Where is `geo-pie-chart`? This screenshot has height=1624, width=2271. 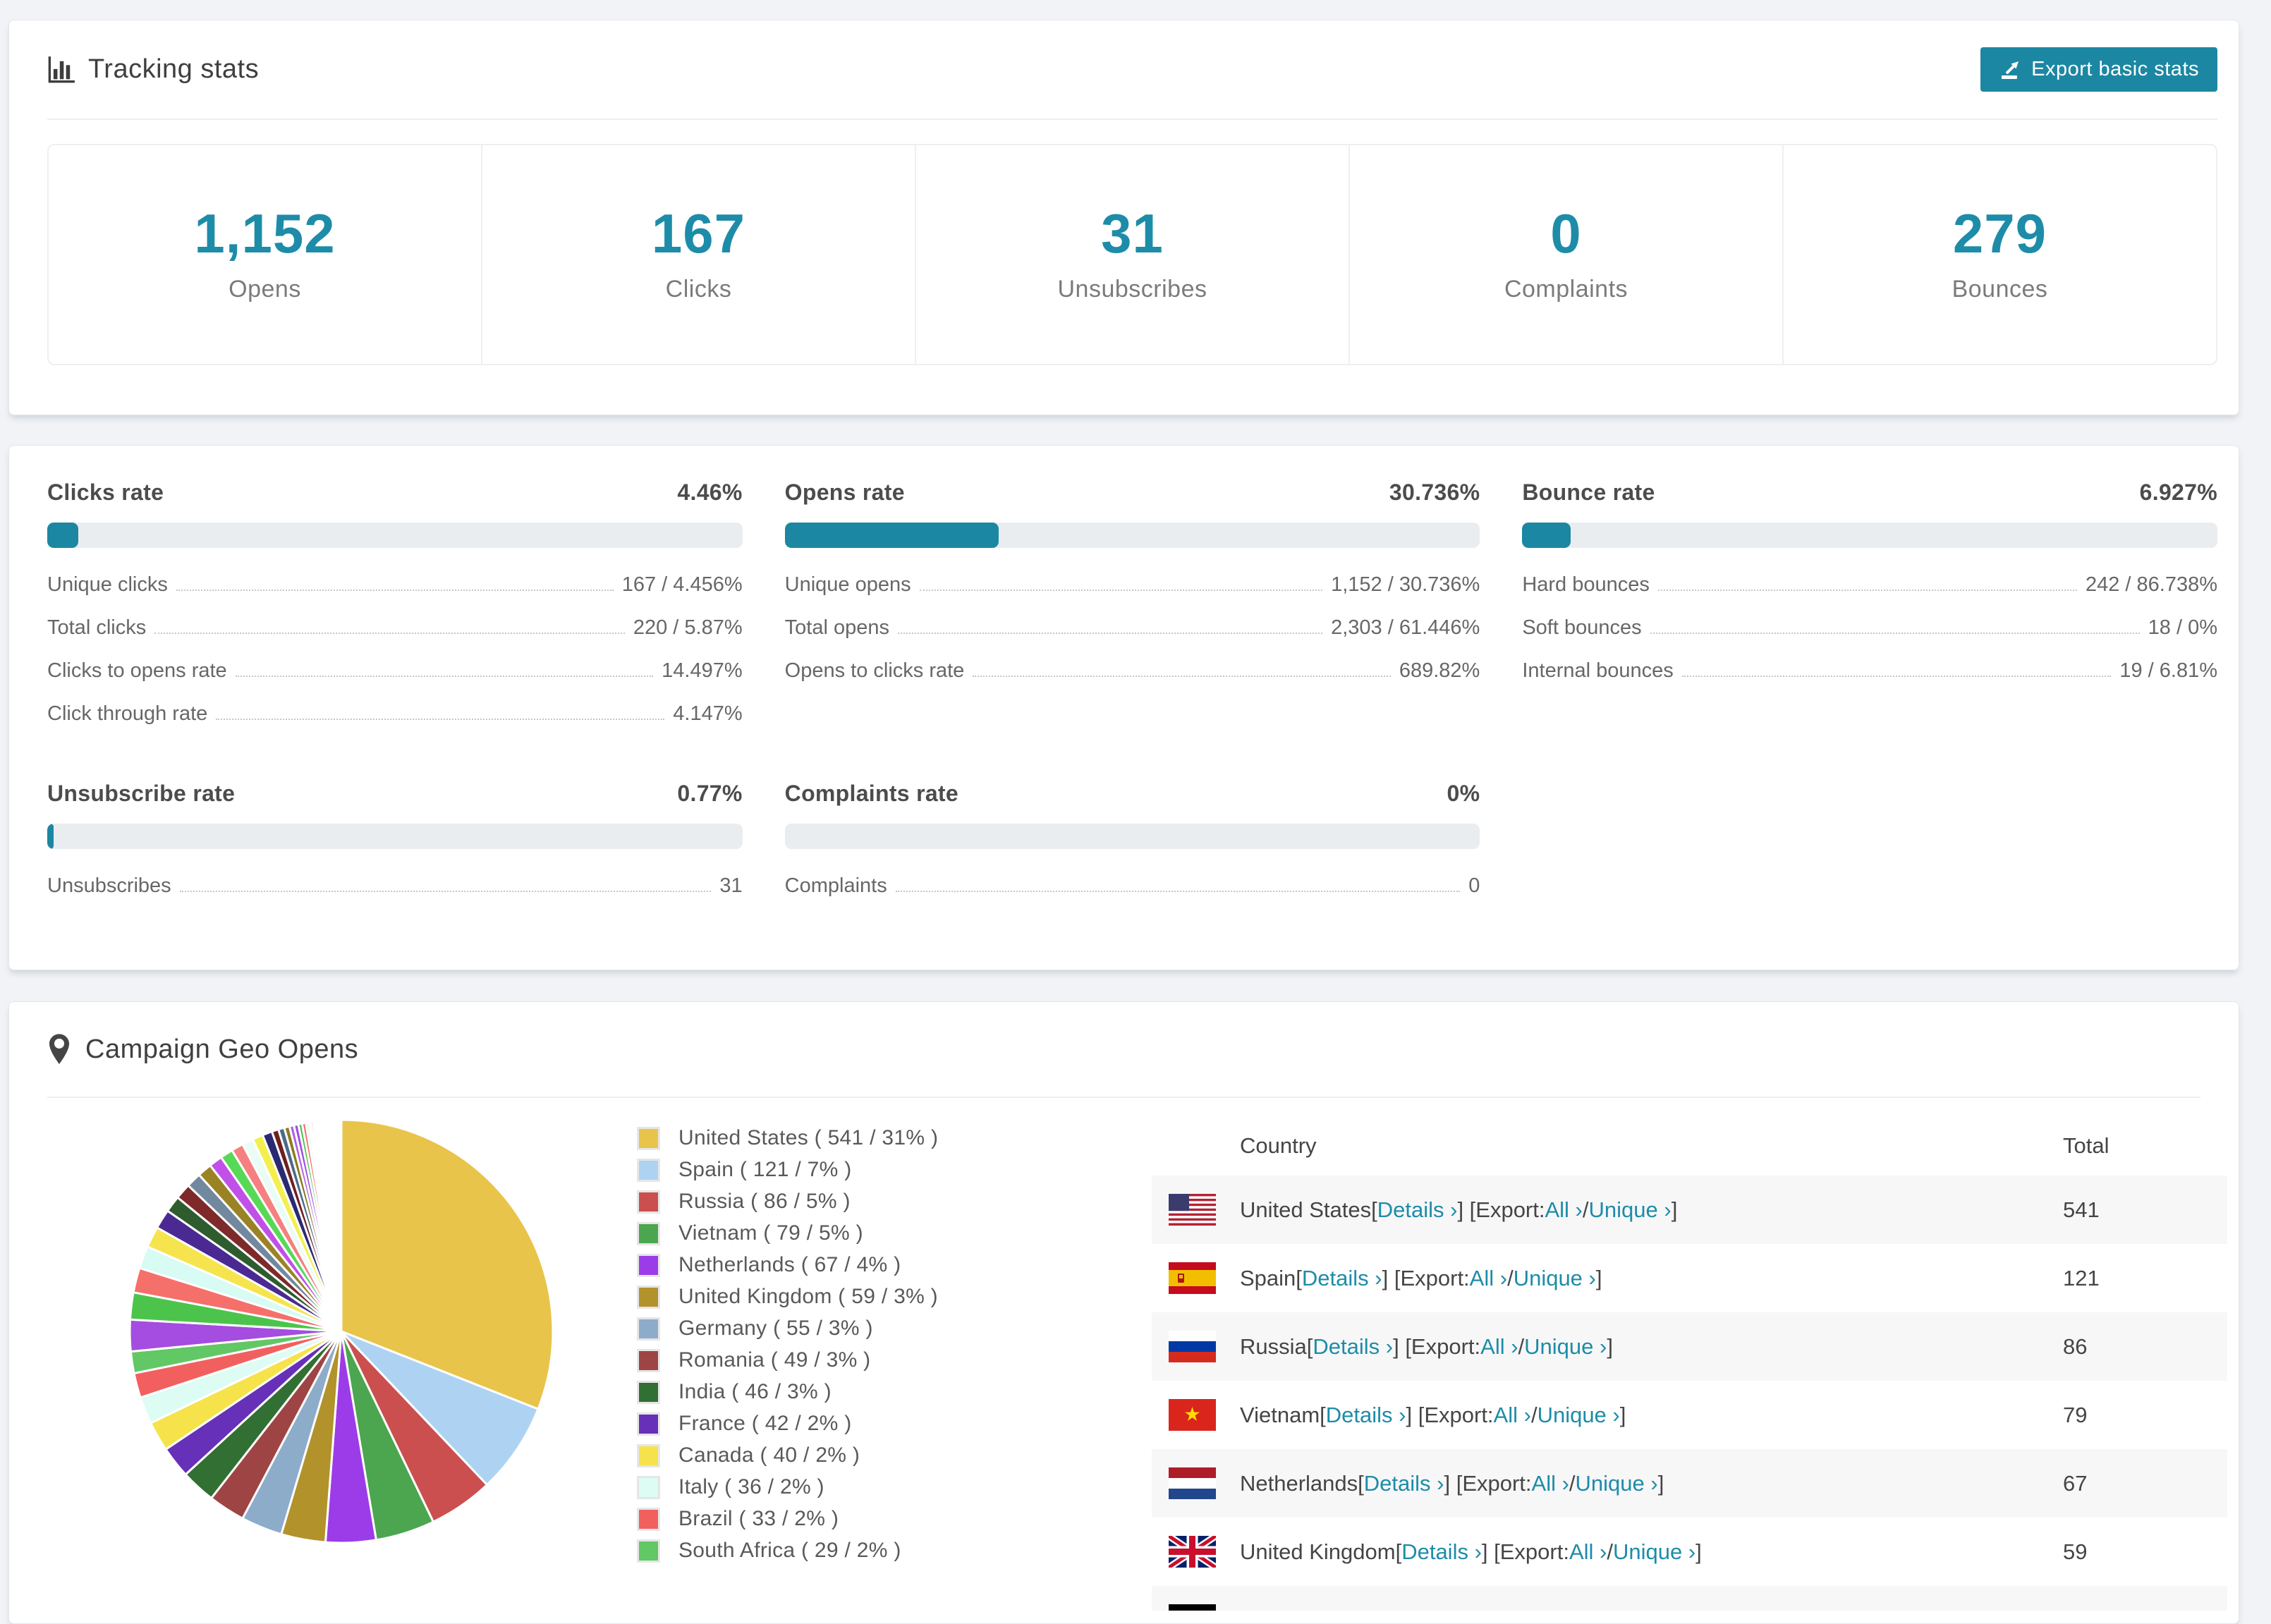
geo-pie-chart is located at coordinates (341, 1331).